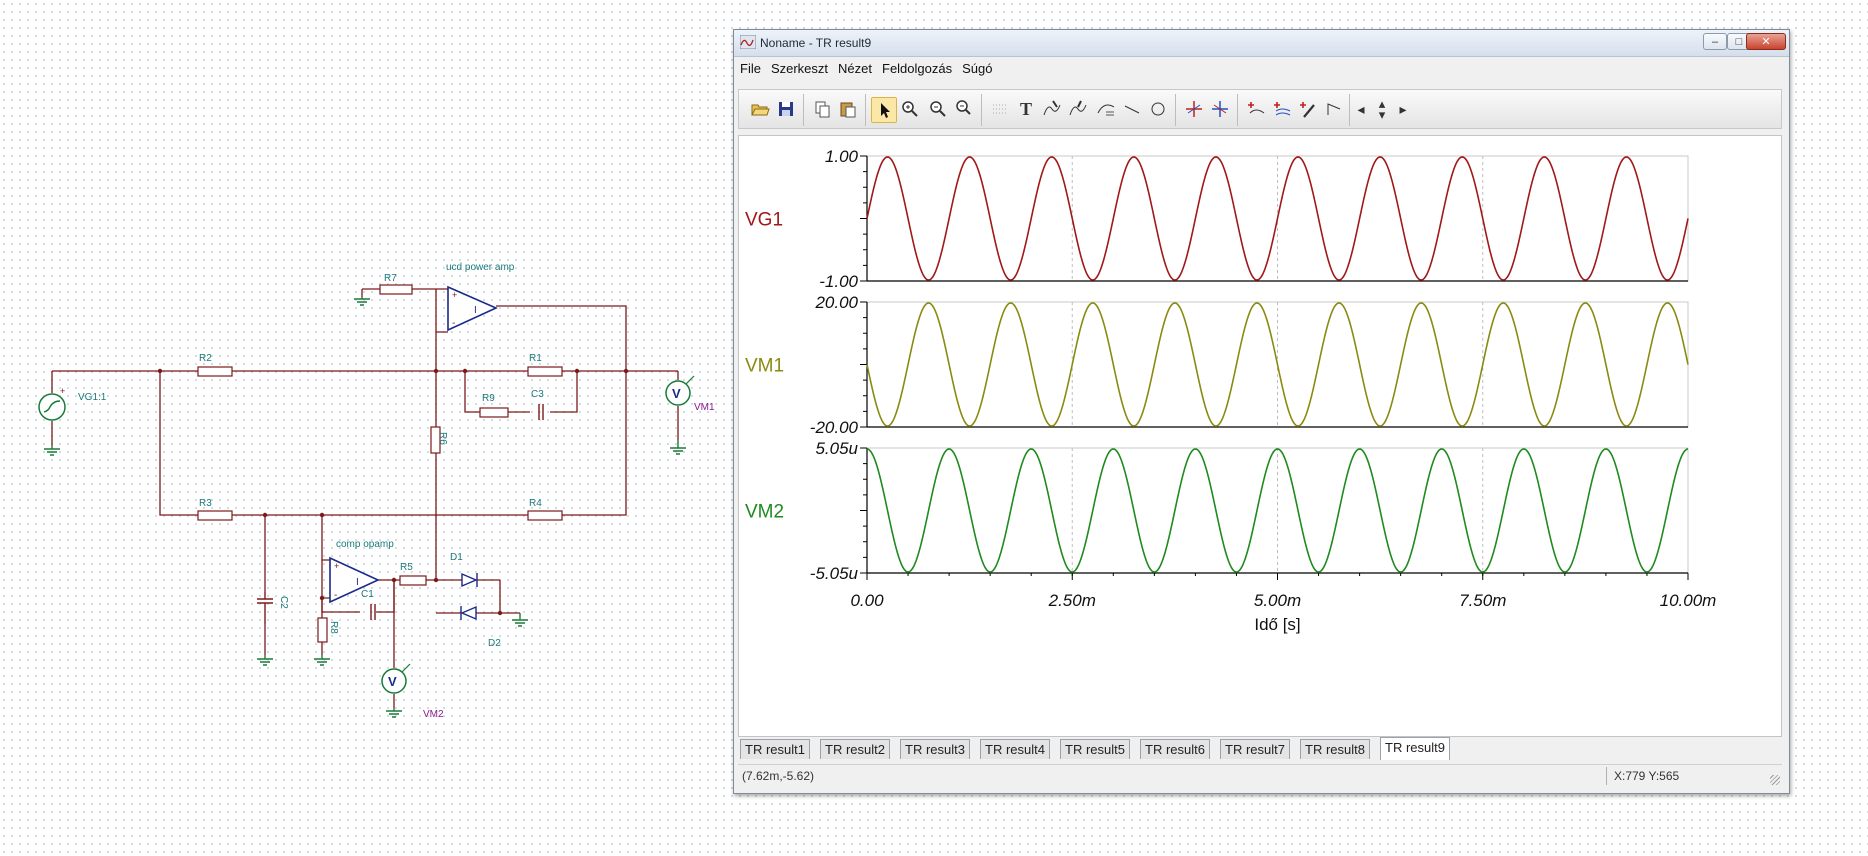 The height and width of the screenshot is (856, 1868). What do you see at coordinates (1308, 110) in the screenshot?
I see `pen-icon` at bounding box center [1308, 110].